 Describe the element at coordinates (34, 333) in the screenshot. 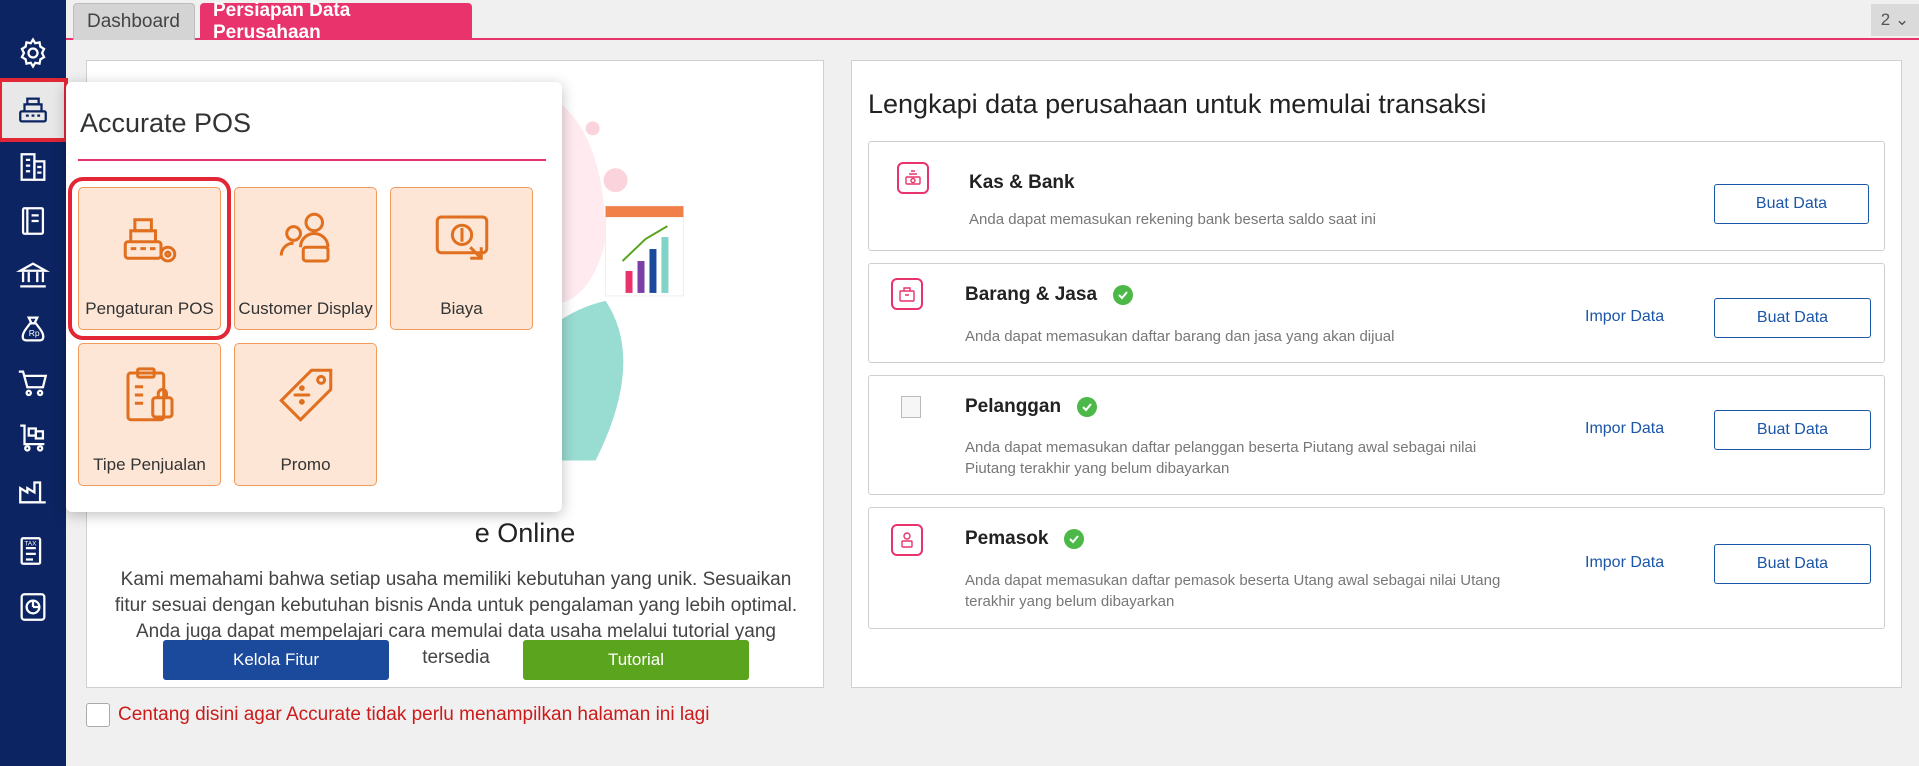

I see `svg-text: Rp` at that location.